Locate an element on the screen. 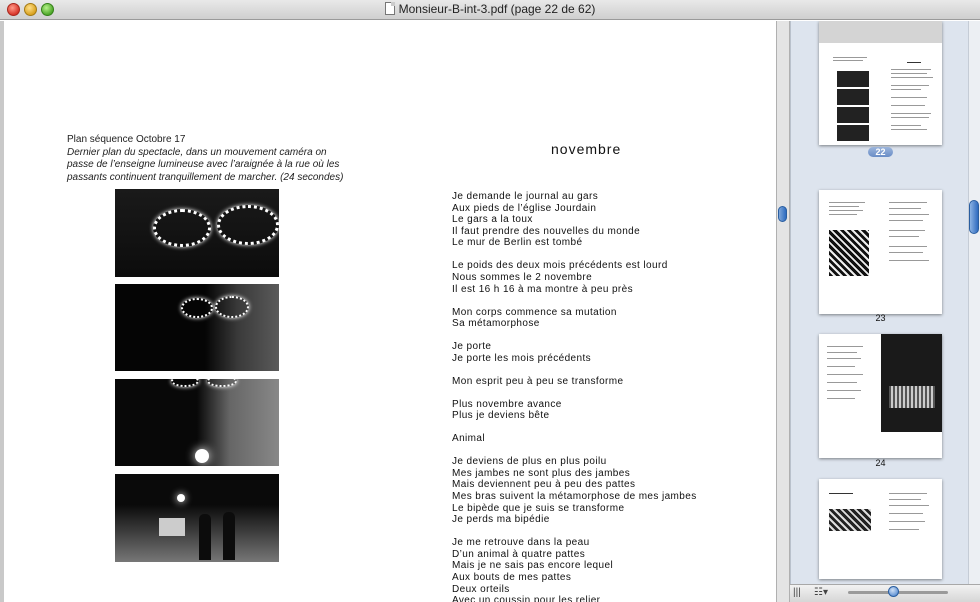  thumbnail-size-slider-knob is located at coordinates (893, 591).